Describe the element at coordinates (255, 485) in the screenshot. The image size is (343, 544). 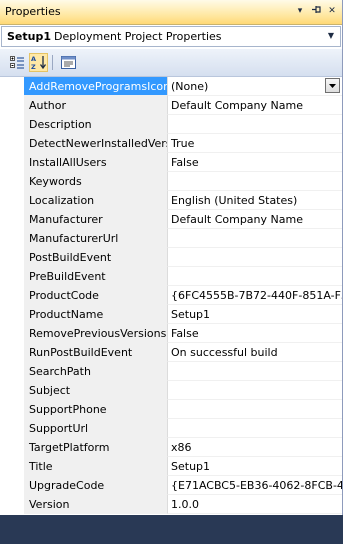
I see `property-value-cell: {E71ACBC5-EB36-4062-8FCB-428` at that location.